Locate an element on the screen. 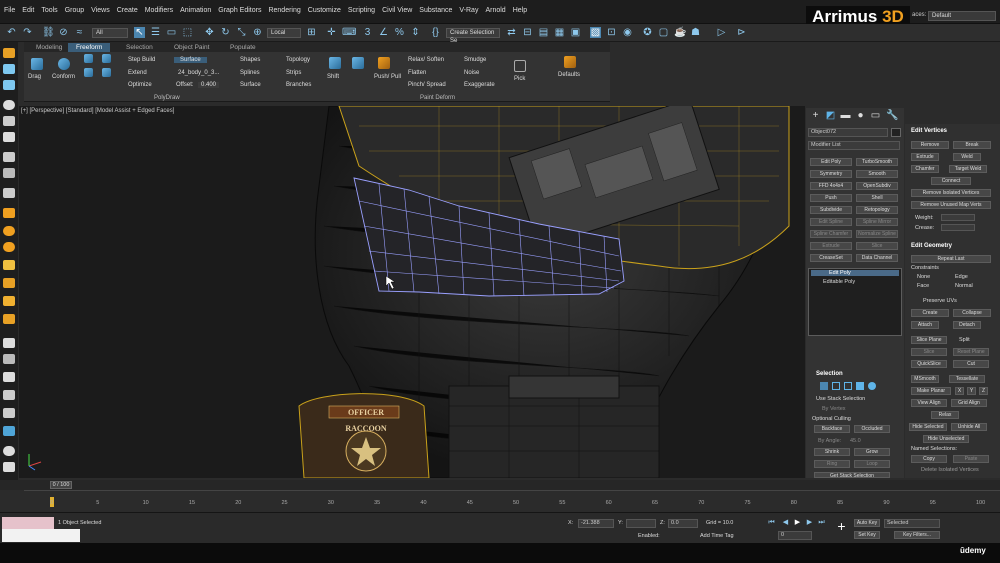 This screenshot has height=563, width=1000. redo-icon: ↷ is located at coordinates (27, 32).